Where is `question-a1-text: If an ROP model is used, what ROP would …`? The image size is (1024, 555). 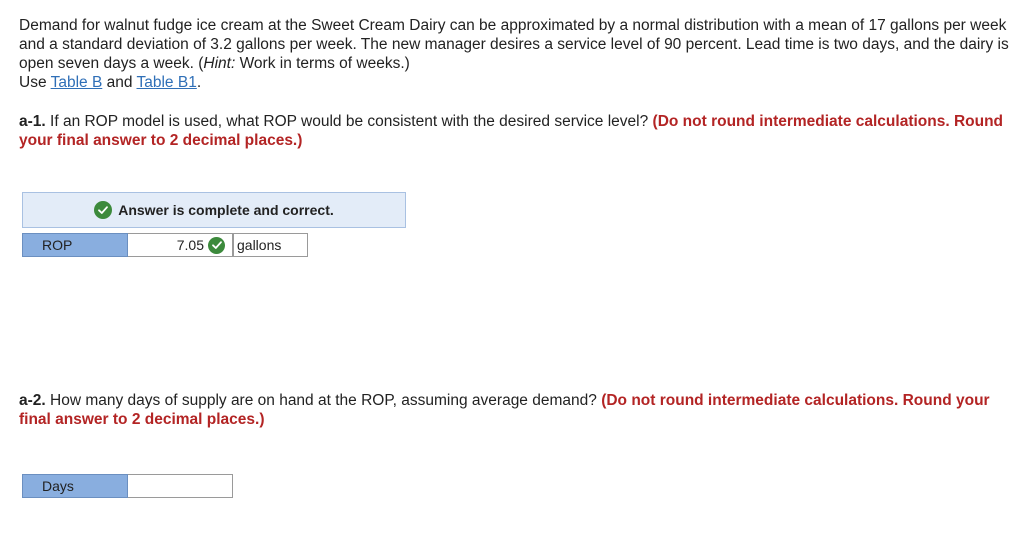
question-a1-text: If an ROP model is used, what ROP would … is located at coordinates (349, 121).